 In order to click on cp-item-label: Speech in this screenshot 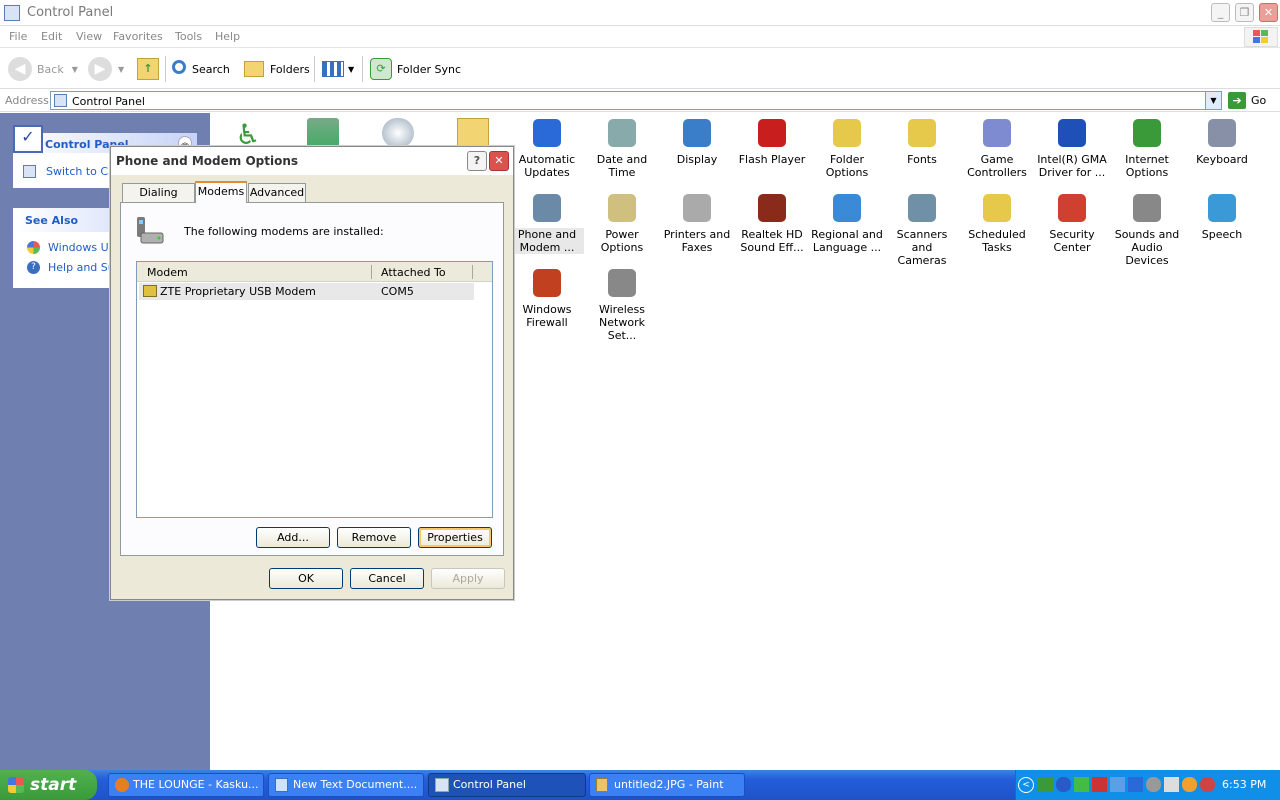, I will do `click(1222, 234)`.